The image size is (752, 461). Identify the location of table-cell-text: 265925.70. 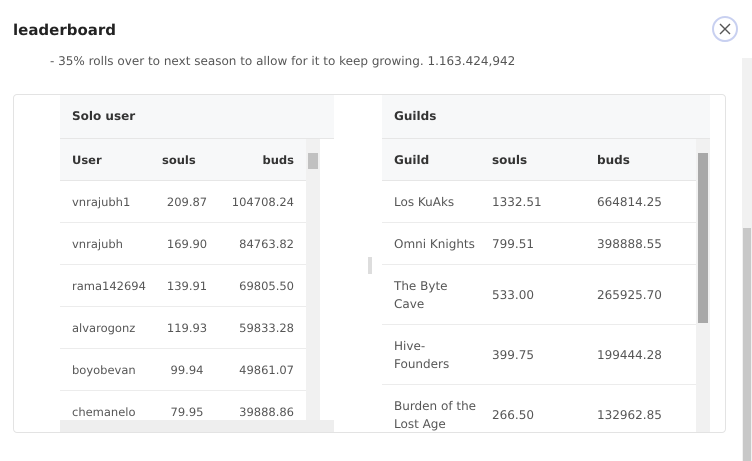
(629, 295).